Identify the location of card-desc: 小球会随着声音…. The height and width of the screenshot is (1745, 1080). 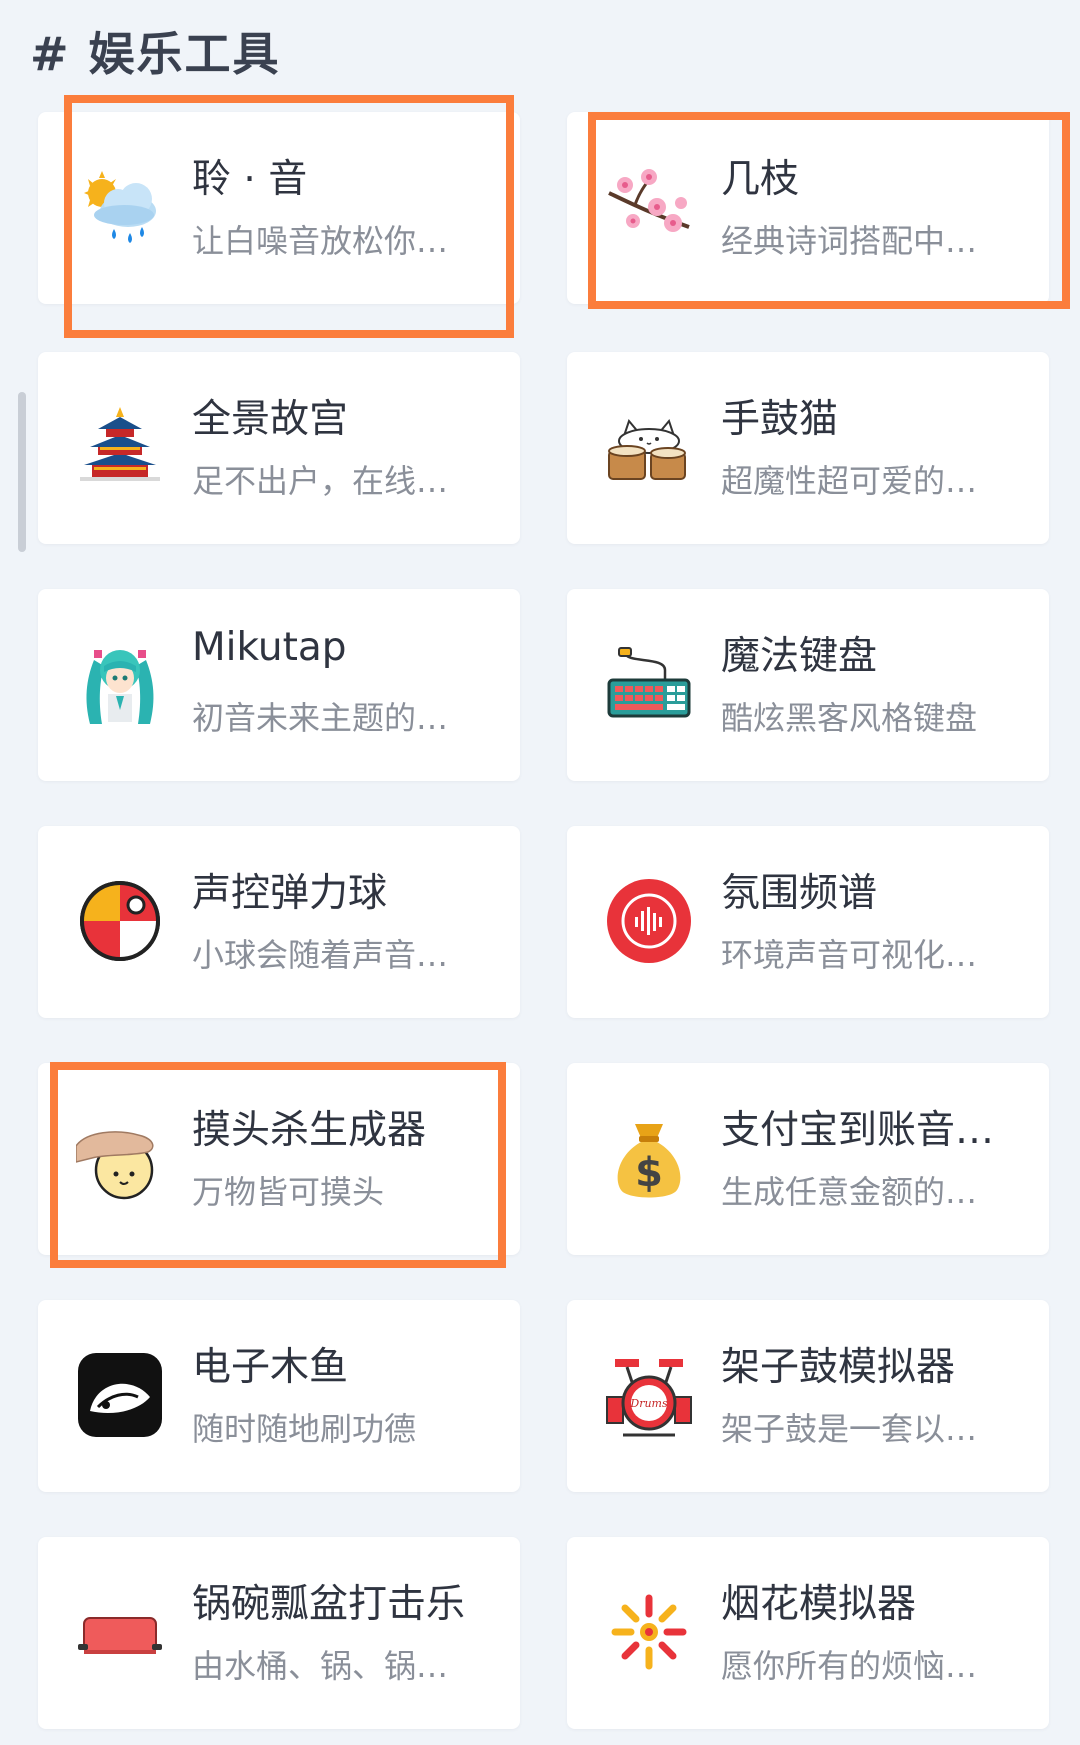
(320, 955).